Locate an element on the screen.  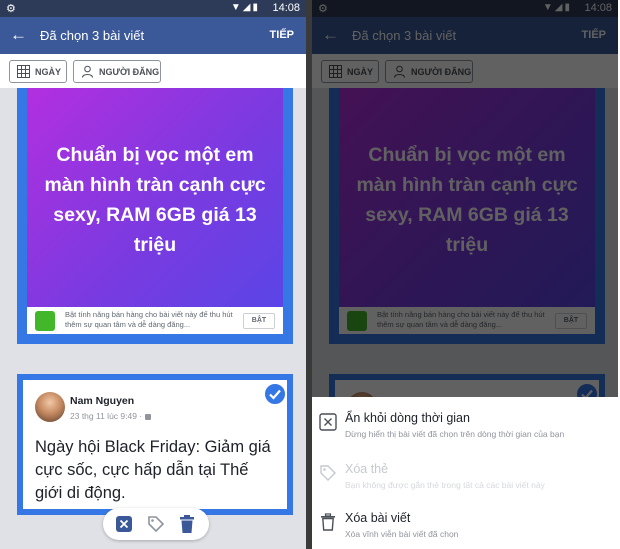
settings-status-icon: ⚙ is located at coordinates (11, 9).